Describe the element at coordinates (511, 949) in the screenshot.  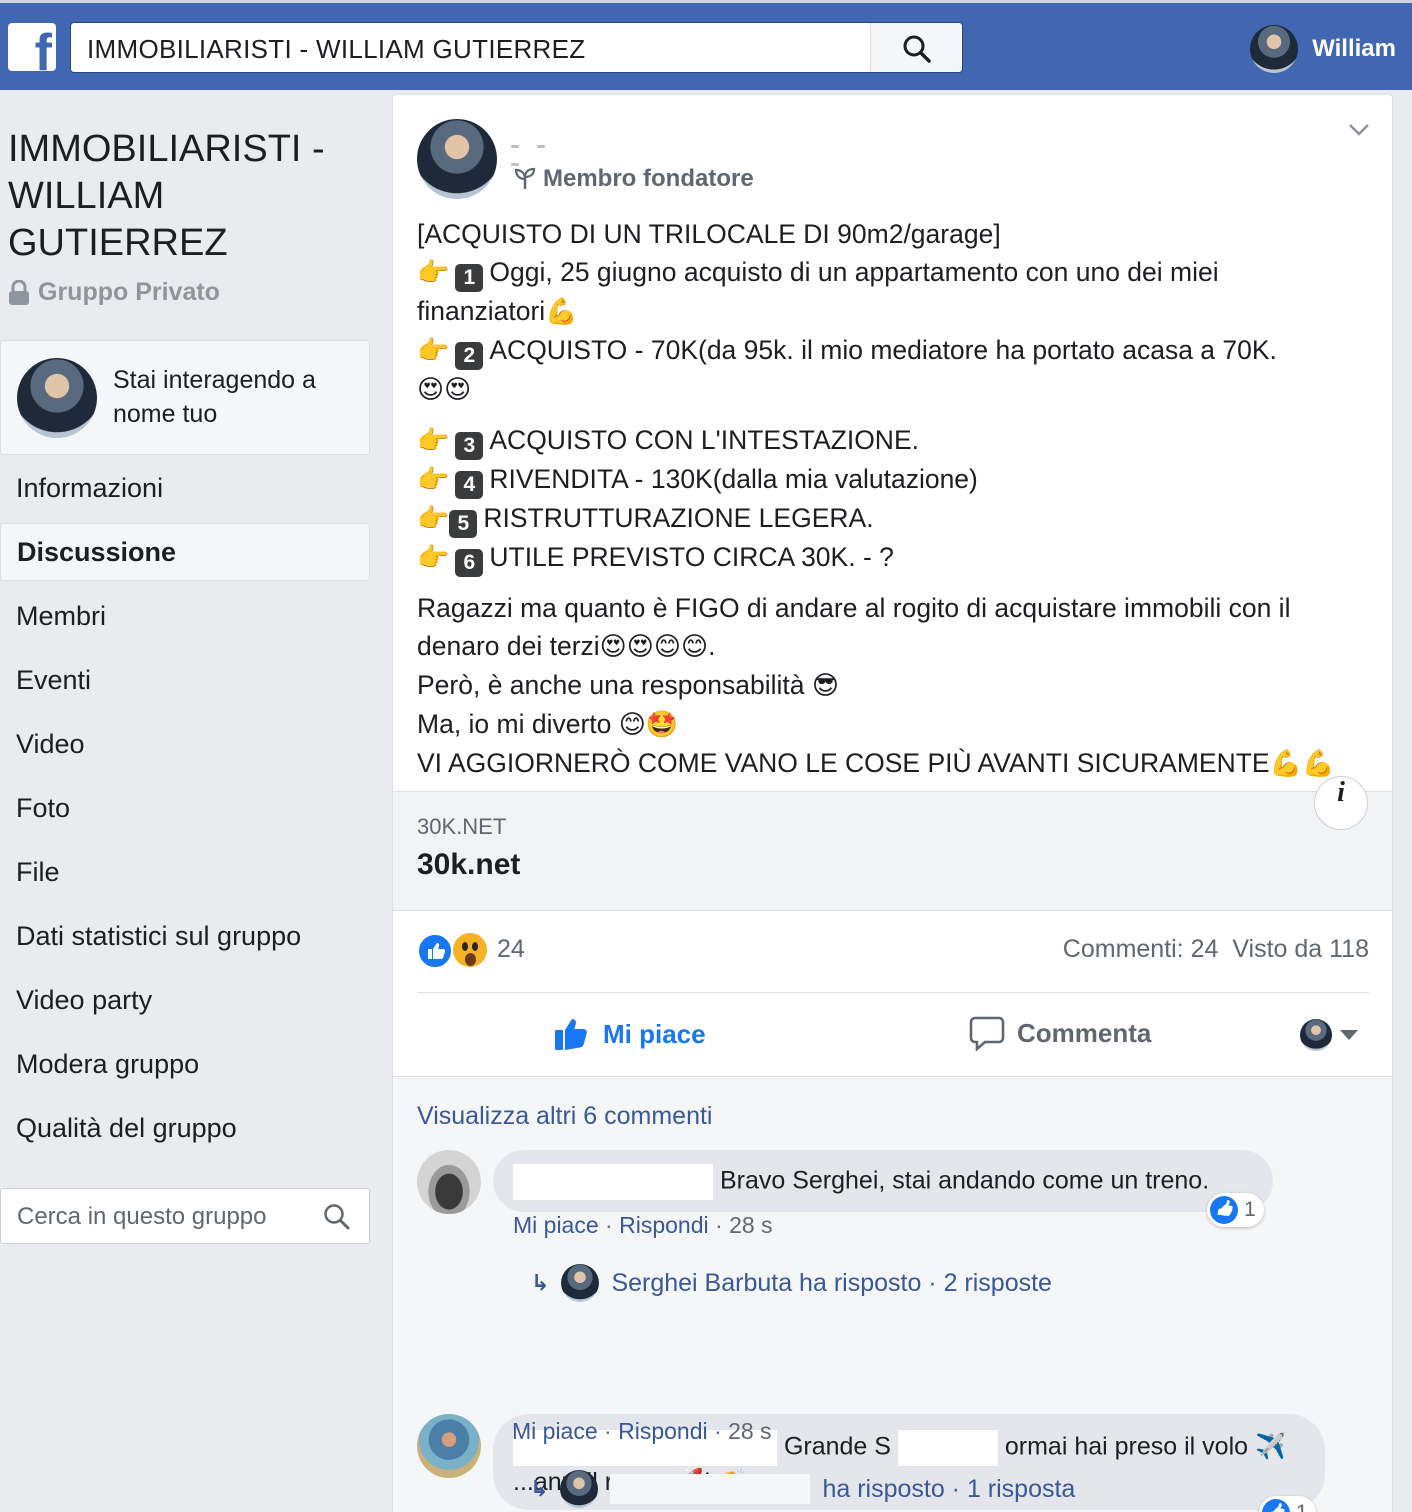
I see `reaction-count: 24` at that location.